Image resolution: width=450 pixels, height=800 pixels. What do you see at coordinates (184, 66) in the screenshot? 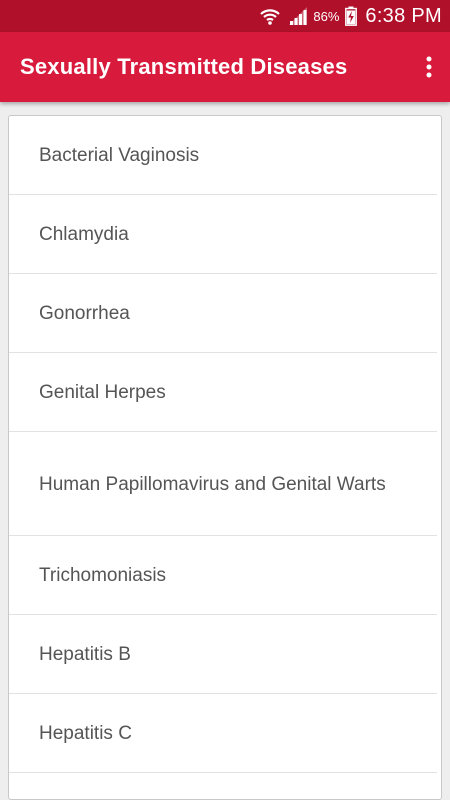
I see `page-title: Sexually Transmitted Diseases` at bounding box center [184, 66].